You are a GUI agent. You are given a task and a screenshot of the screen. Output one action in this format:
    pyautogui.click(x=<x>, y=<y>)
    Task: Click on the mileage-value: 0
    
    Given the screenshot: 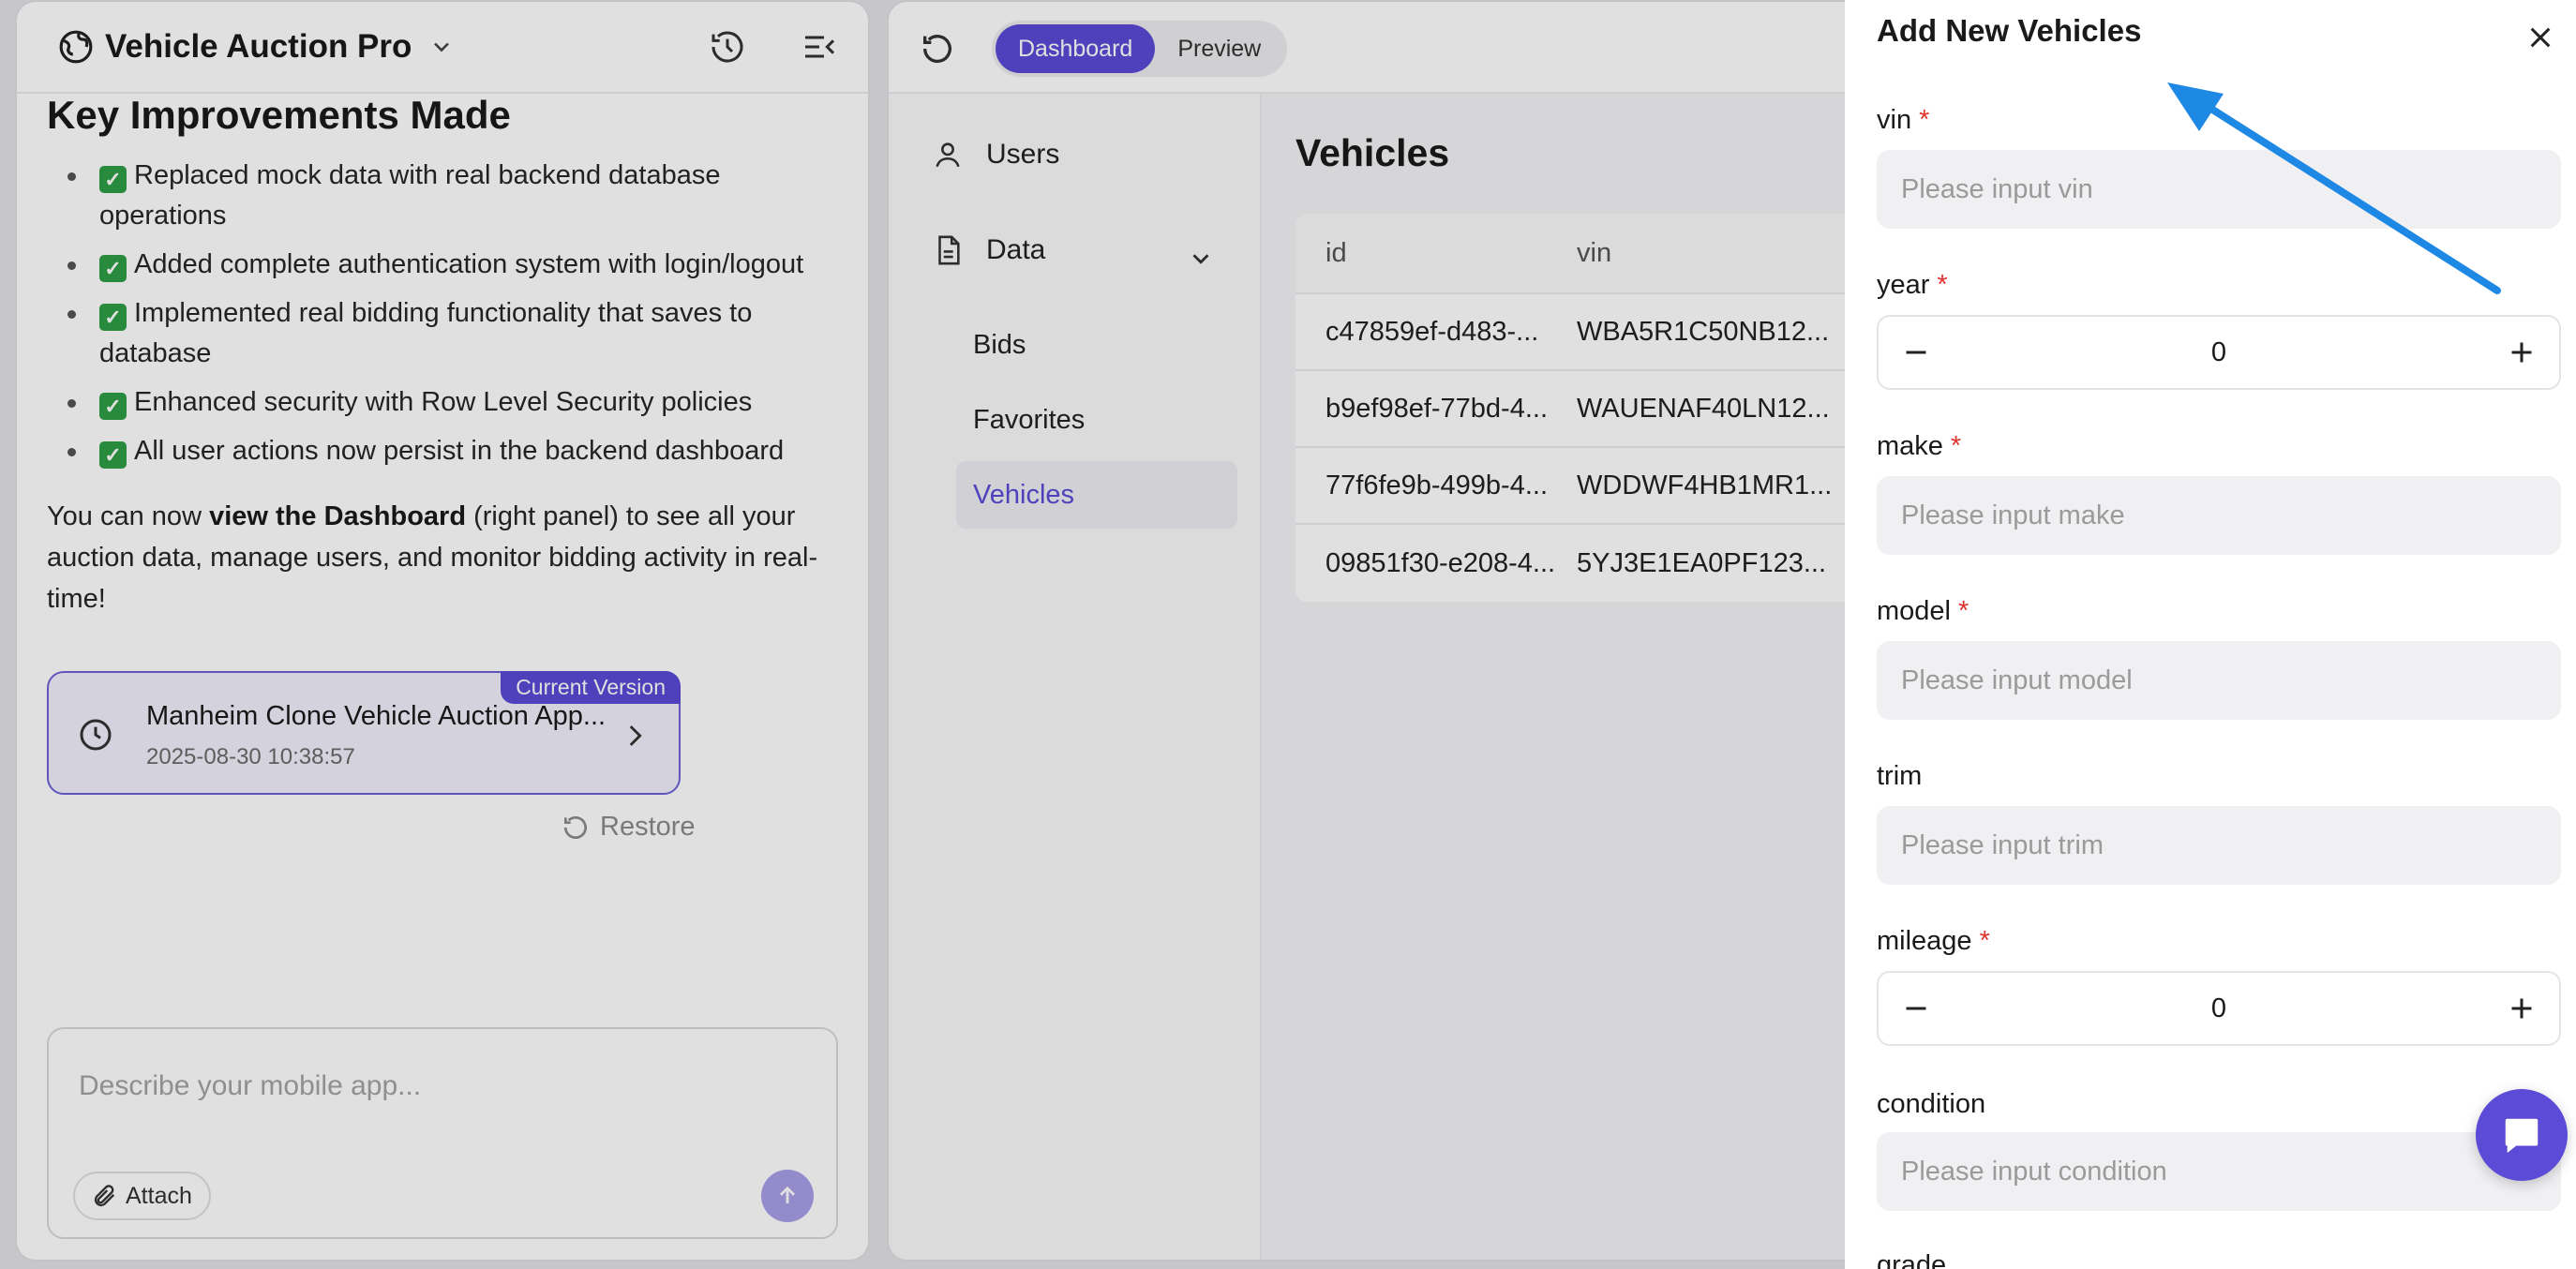 What is the action you would take?
    pyautogui.click(x=2219, y=1009)
    